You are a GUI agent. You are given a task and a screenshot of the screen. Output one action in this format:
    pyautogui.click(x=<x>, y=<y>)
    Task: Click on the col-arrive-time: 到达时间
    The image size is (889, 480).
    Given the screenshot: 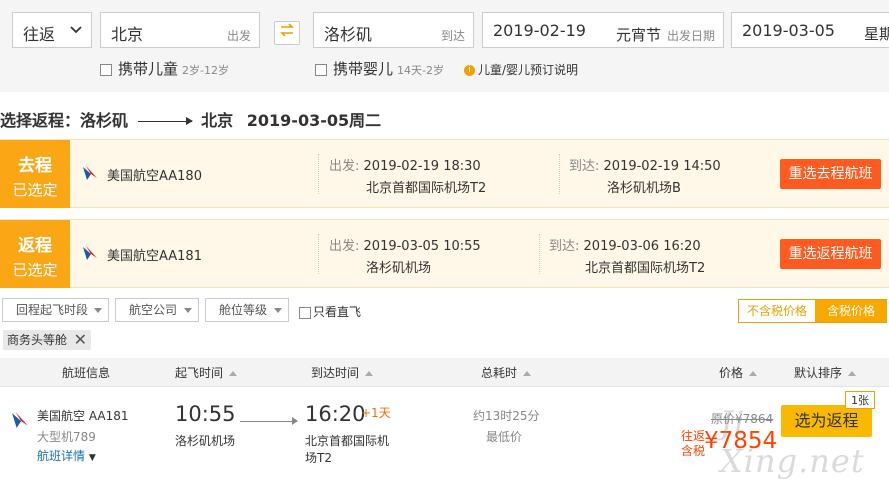 What is the action you would take?
    pyautogui.click(x=342, y=372)
    